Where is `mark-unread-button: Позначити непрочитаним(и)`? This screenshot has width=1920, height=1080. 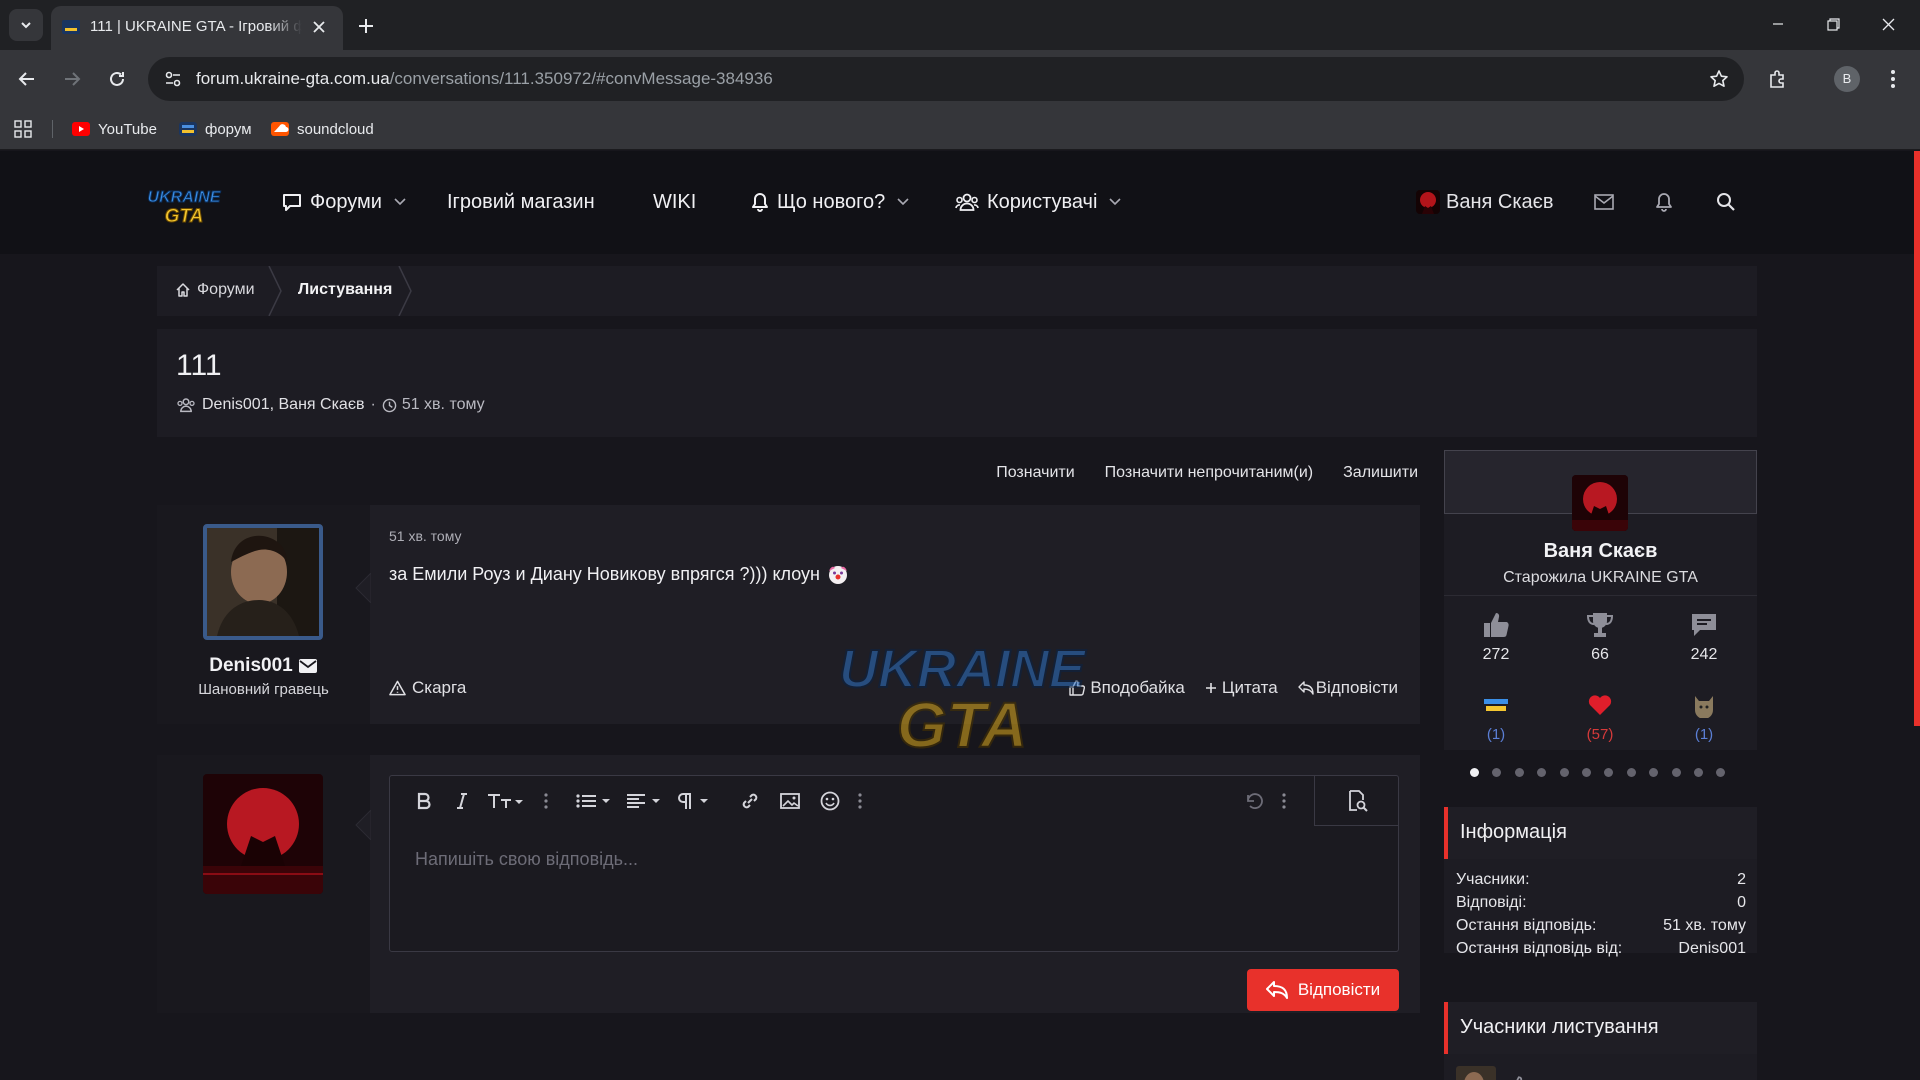
mark-unread-button: Позначити непрочитаним(и) is located at coordinates (1209, 473).